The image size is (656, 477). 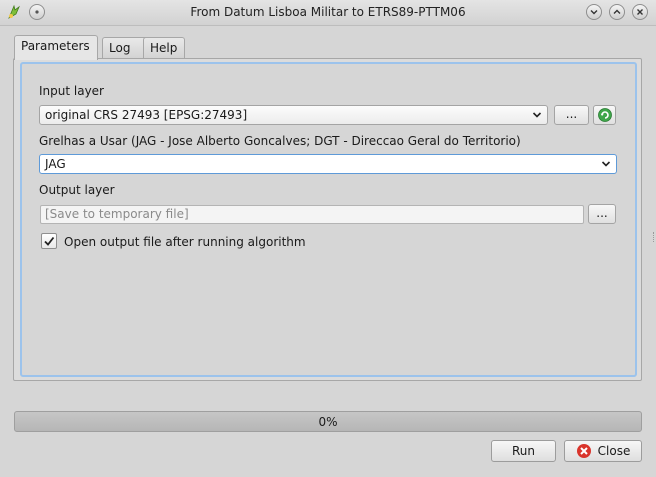 I want to click on close-button: Close, so click(x=603, y=451).